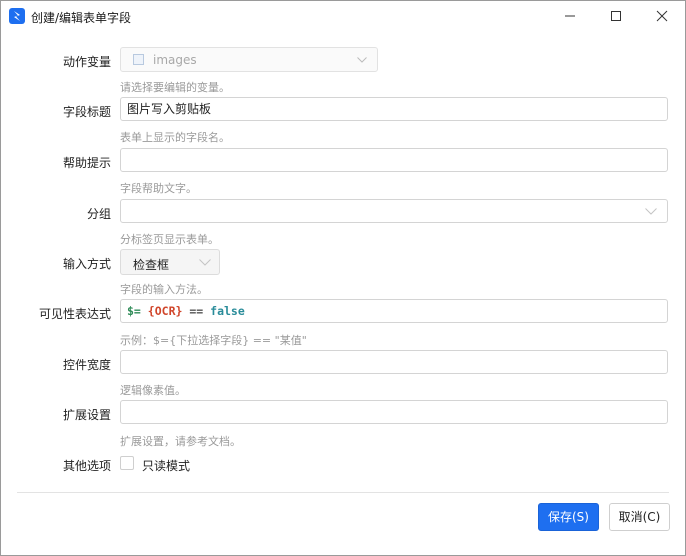 This screenshot has height=556, width=686. I want to click on help-tip-input, so click(394, 160).